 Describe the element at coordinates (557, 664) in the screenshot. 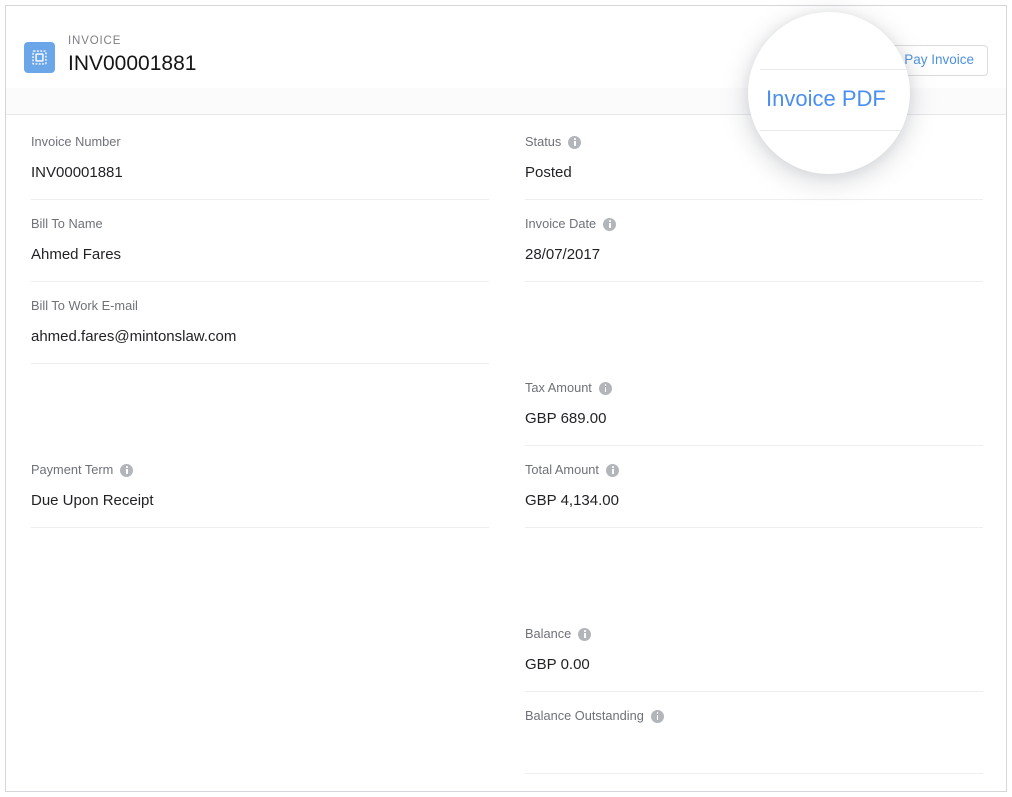

I see `field-balance-value: GBP 0.00` at that location.